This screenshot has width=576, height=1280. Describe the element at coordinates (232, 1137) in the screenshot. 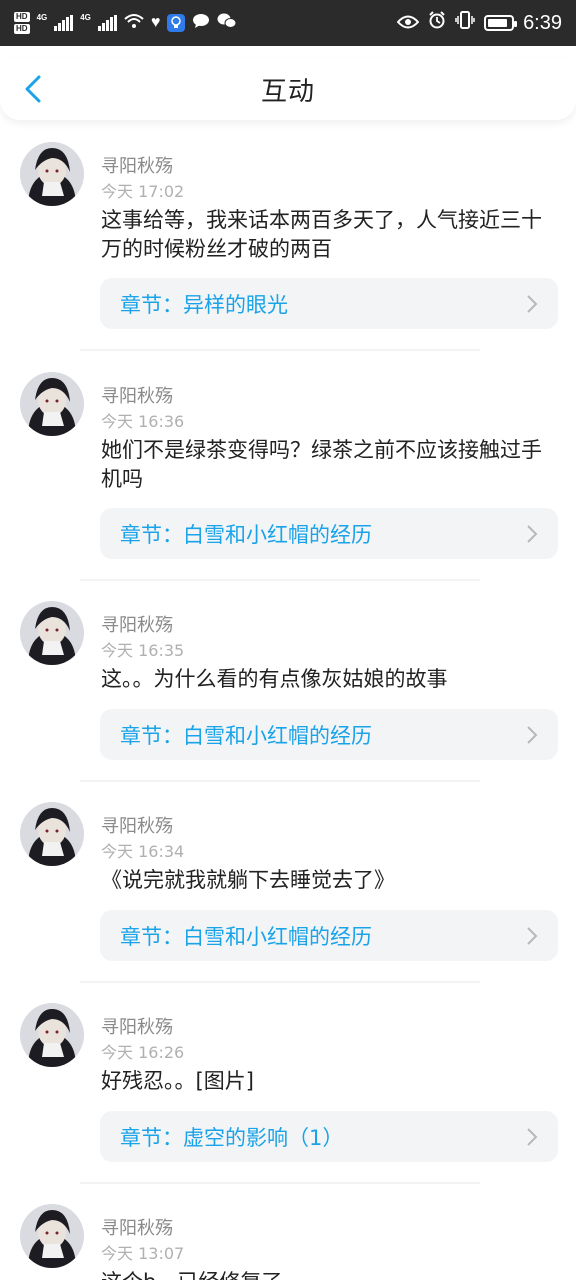

I see `chapter-label: 章节：虚空的影响（1）` at that location.